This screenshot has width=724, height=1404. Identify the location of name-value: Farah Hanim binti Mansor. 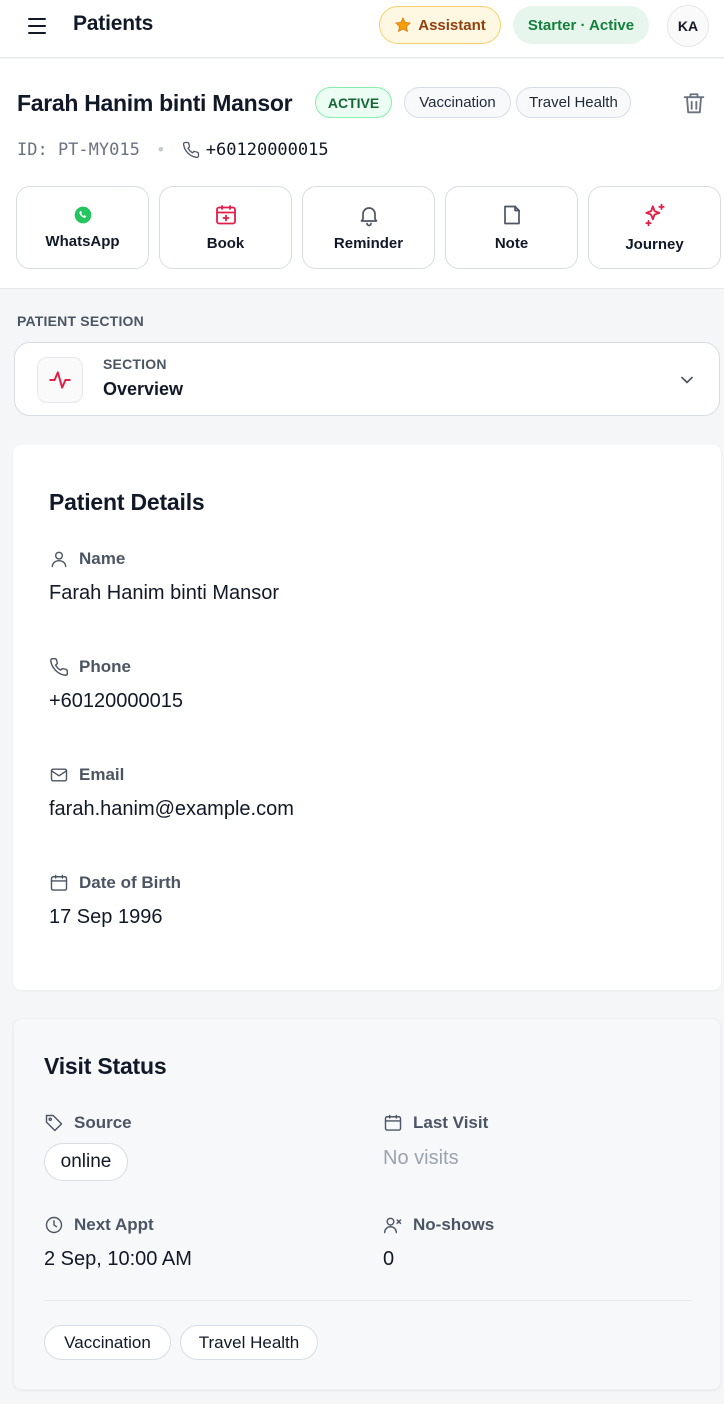
(164, 593).